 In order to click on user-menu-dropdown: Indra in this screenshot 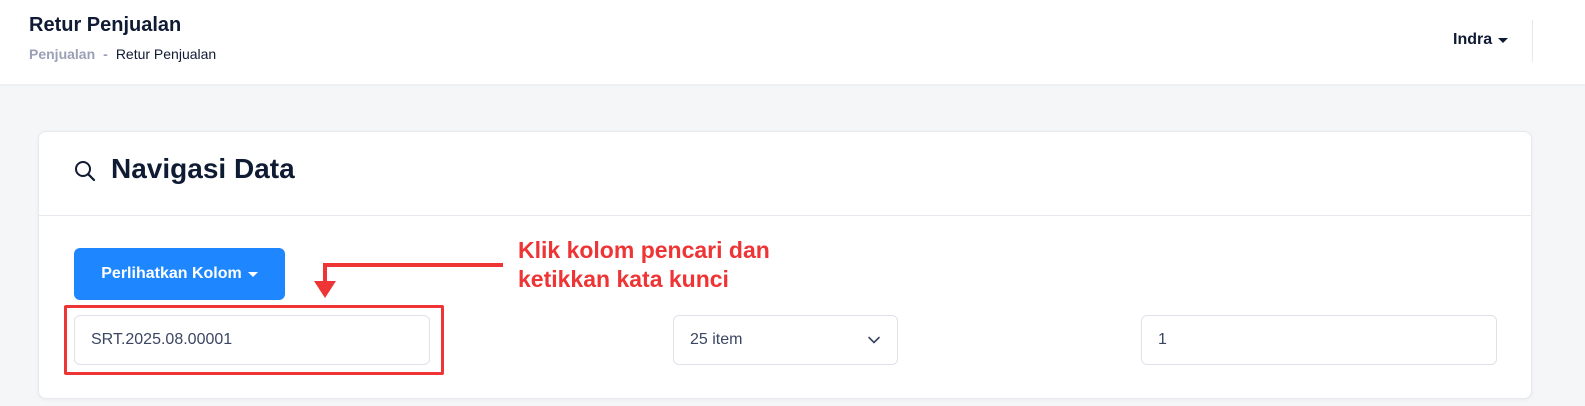, I will do `click(1481, 40)`.